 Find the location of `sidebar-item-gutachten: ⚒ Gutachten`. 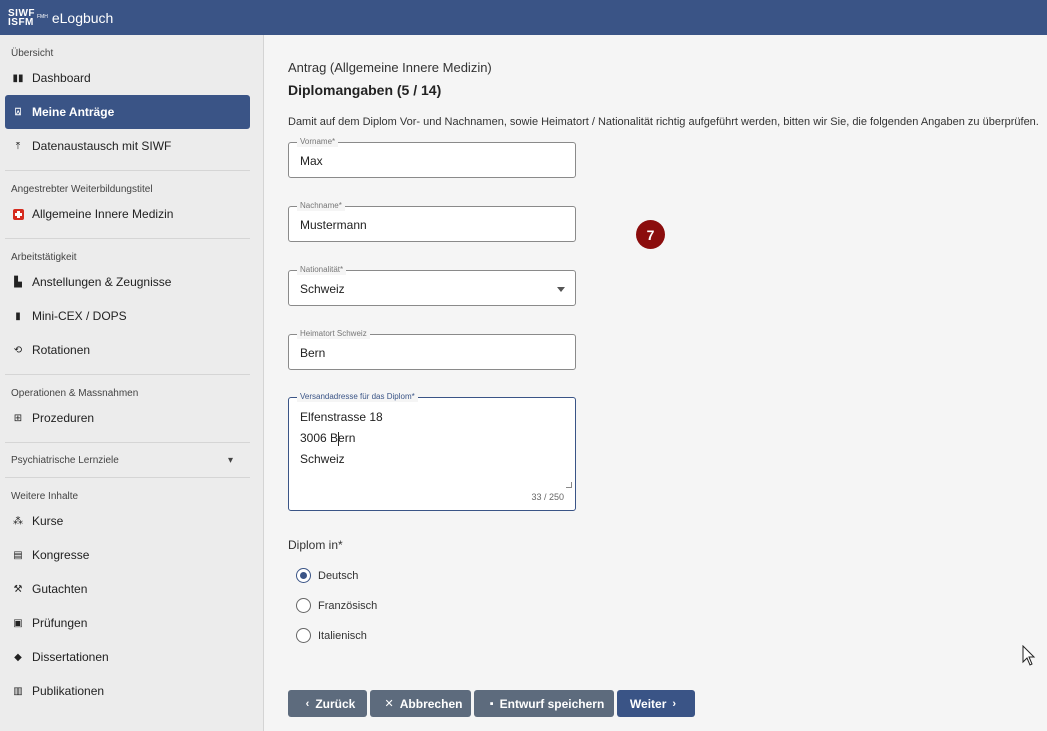

sidebar-item-gutachten: ⚒ Gutachten is located at coordinates (127, 589).